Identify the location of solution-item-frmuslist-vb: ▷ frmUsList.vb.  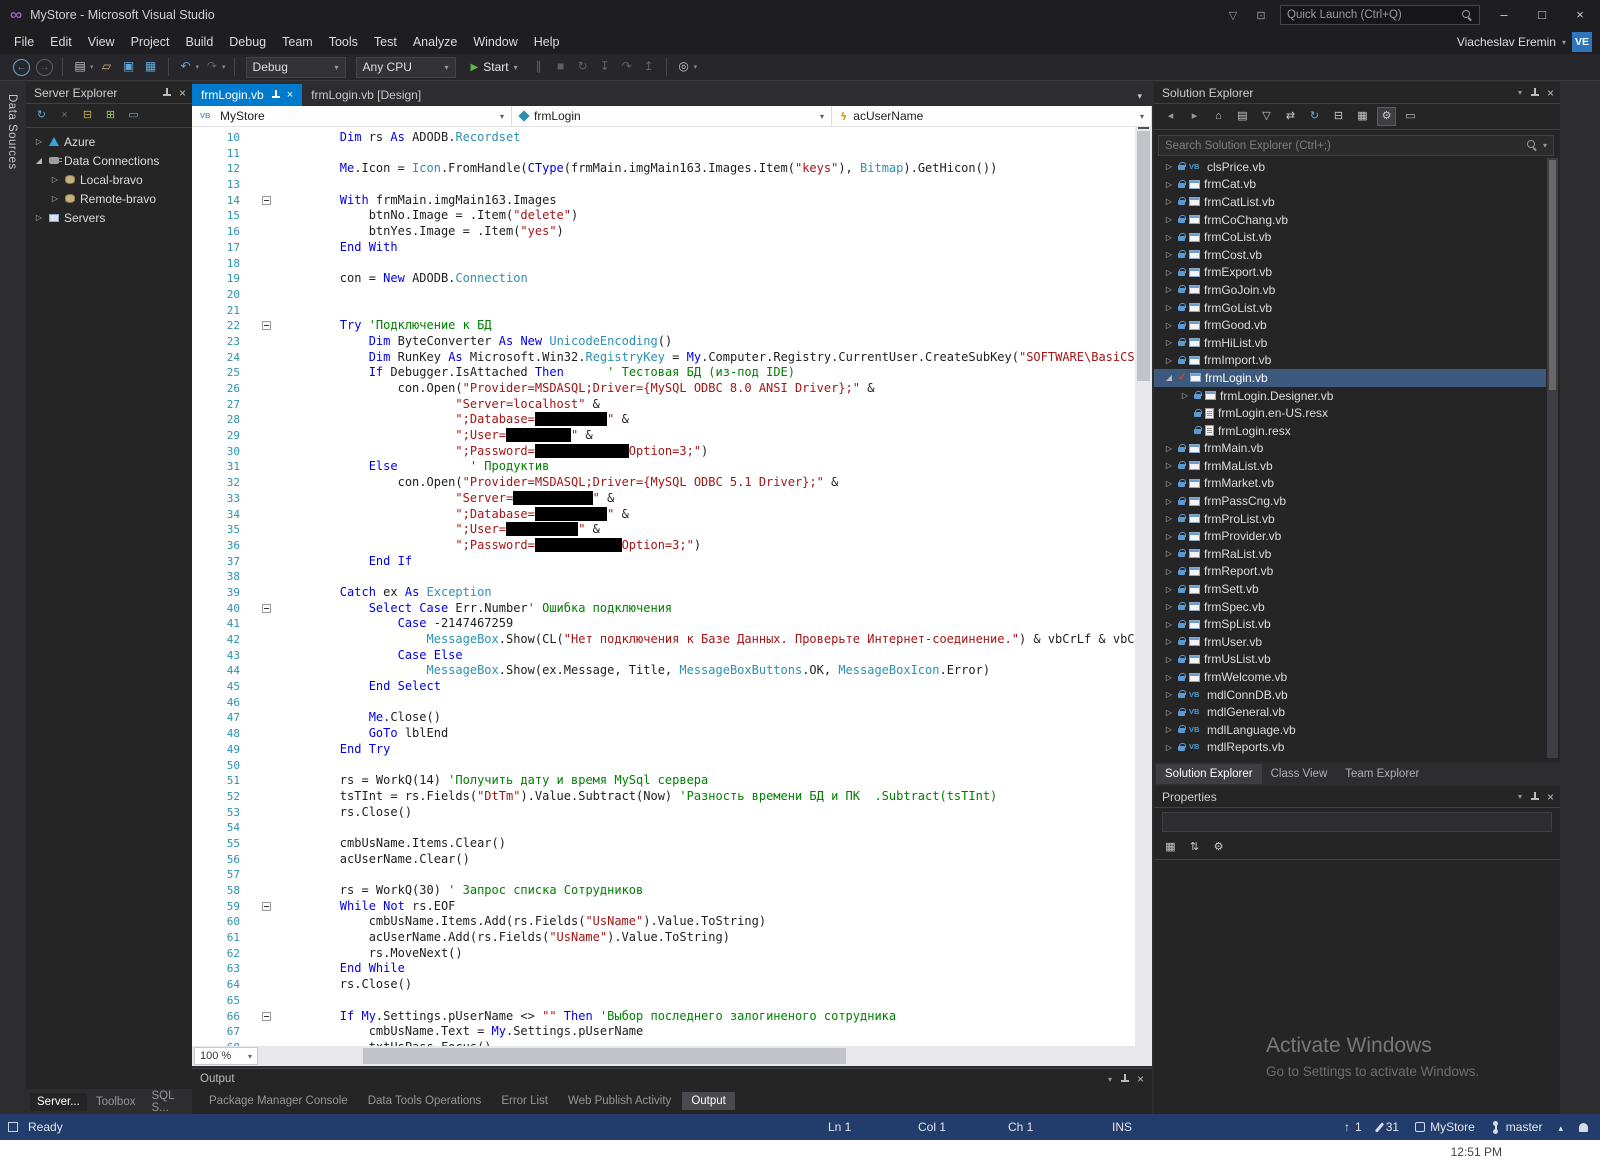
(1350, 660).